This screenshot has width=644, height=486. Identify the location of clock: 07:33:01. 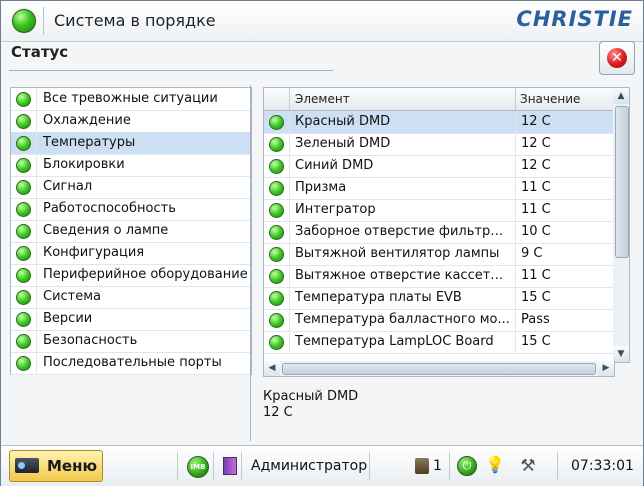
(602, 466).